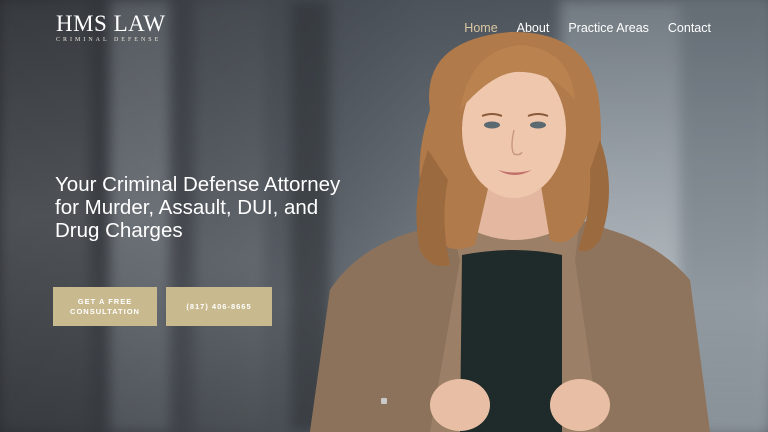  Describe the element at coordinates (384, 401) in the screenshot. I see `slider-indicator` at that location.